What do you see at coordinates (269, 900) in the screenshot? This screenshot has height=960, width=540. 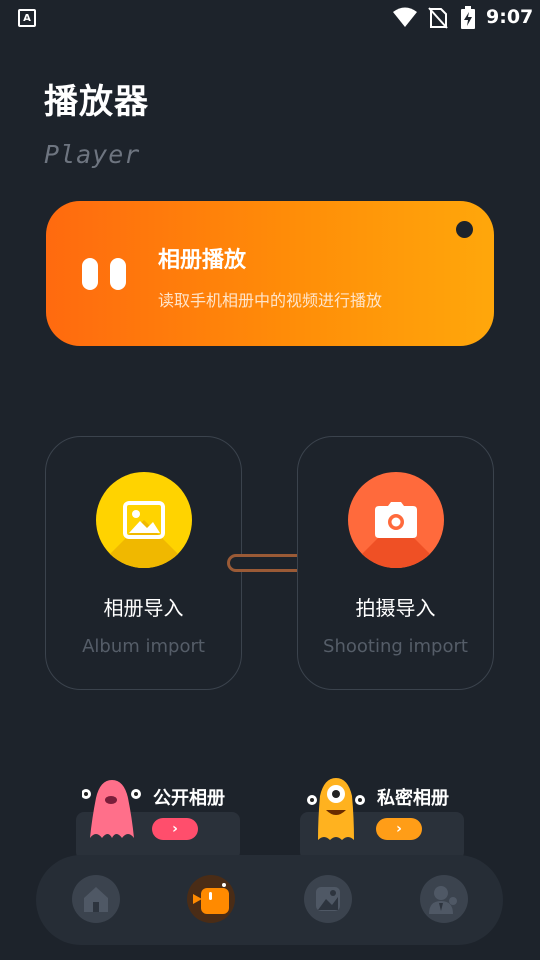 I see `bottom-nav` at bounding box center [269, 900].